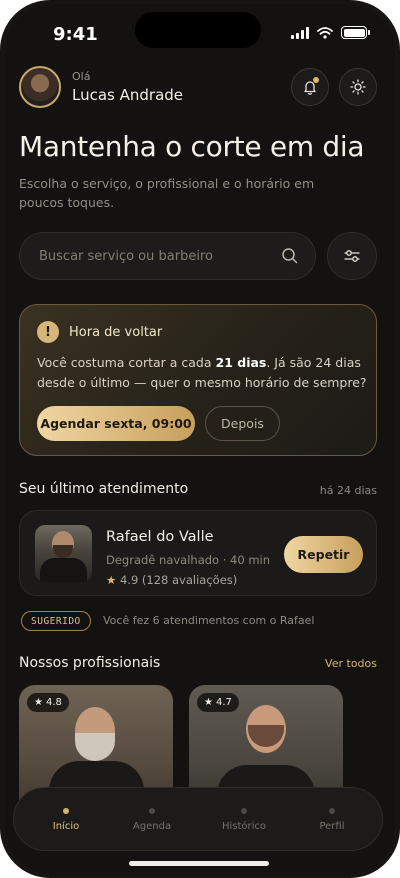 This screenshot has width=400, height=878. What do you see at coordinates (300, 32) in the screenshot?
I see `signal-icon` at bounding box center [300, 32].